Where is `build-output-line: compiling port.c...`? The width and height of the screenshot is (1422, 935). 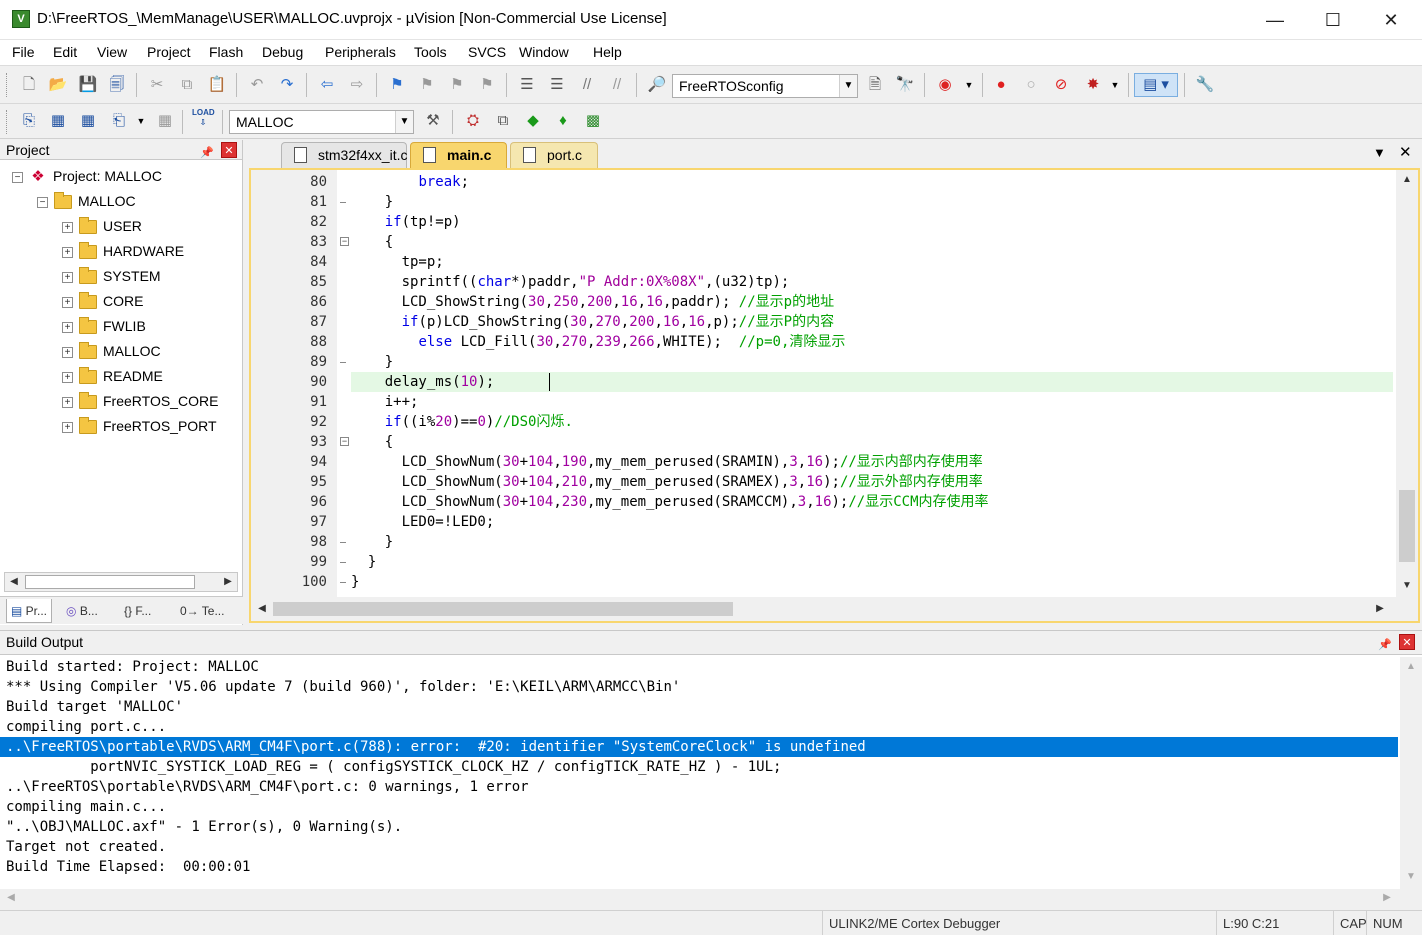
build-output-line: compiling port.c... is located at coordinates (86, 727).